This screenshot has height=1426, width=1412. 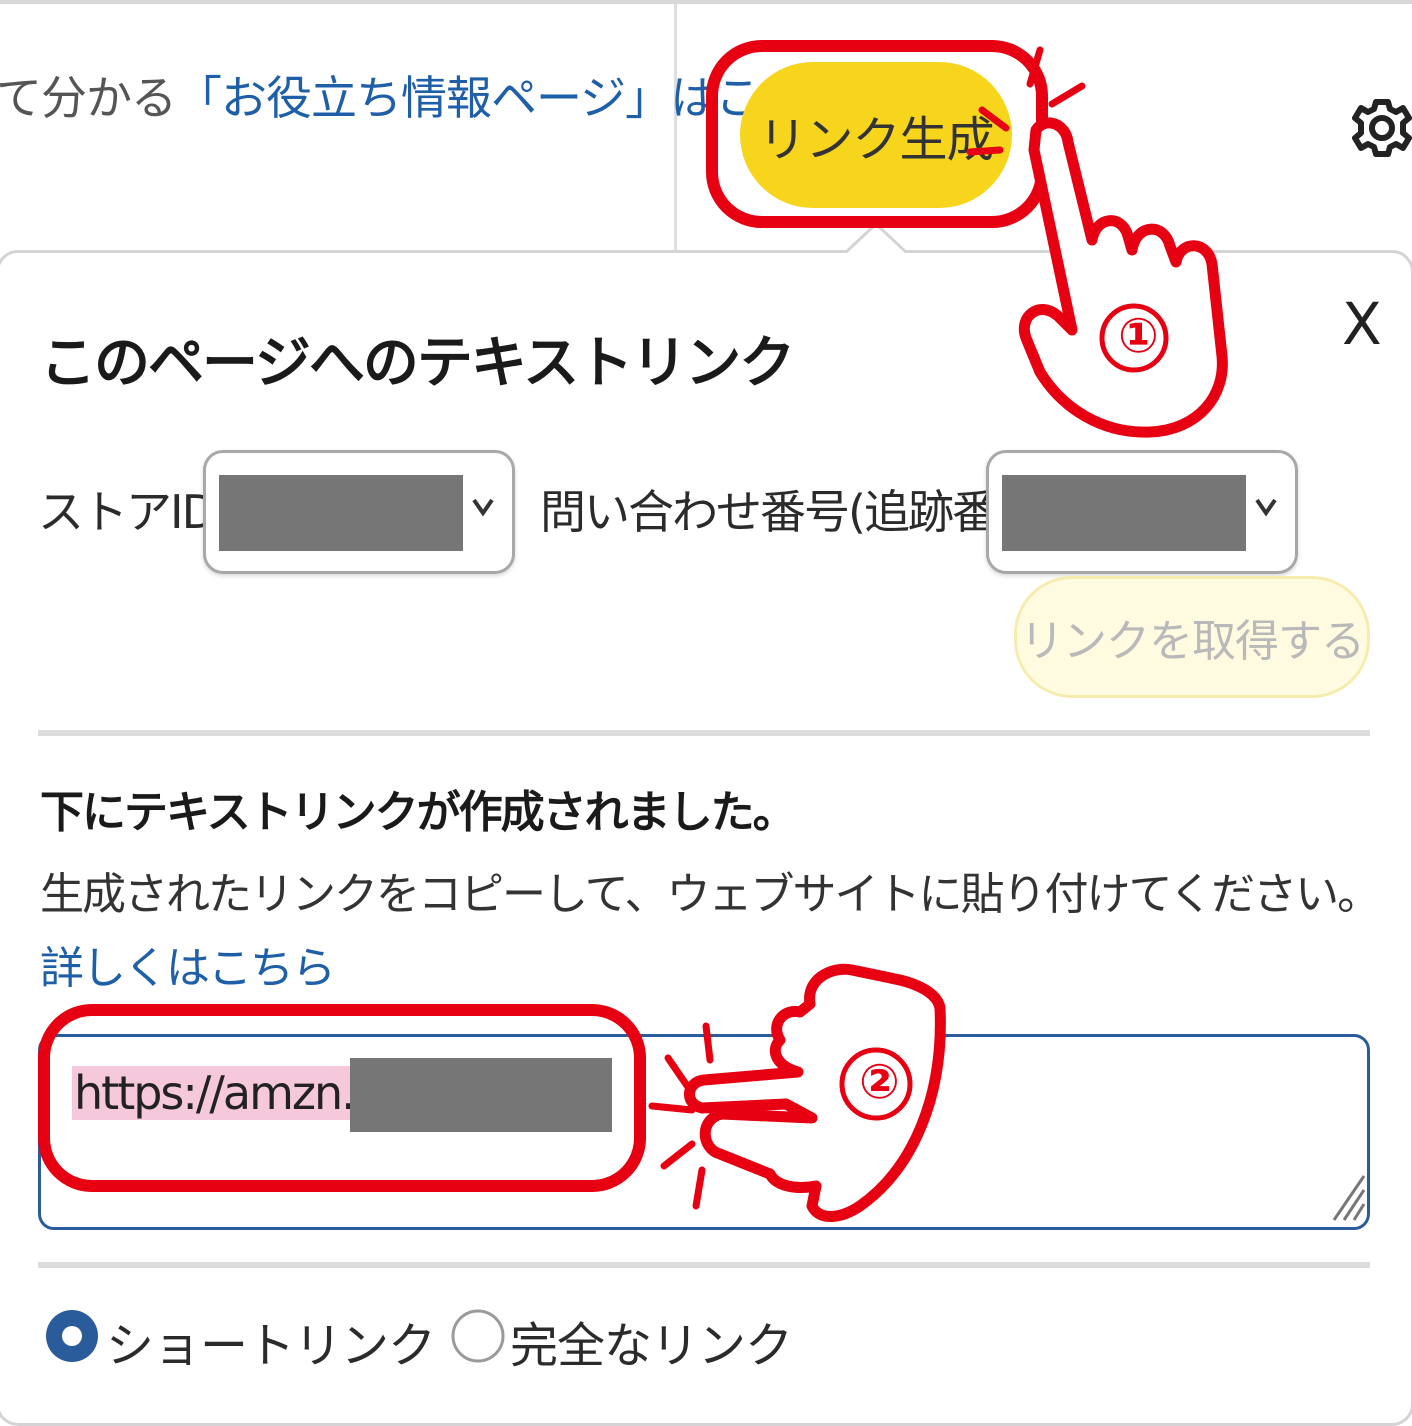 I want to click on popover-caret, so click(x=876, y=238).